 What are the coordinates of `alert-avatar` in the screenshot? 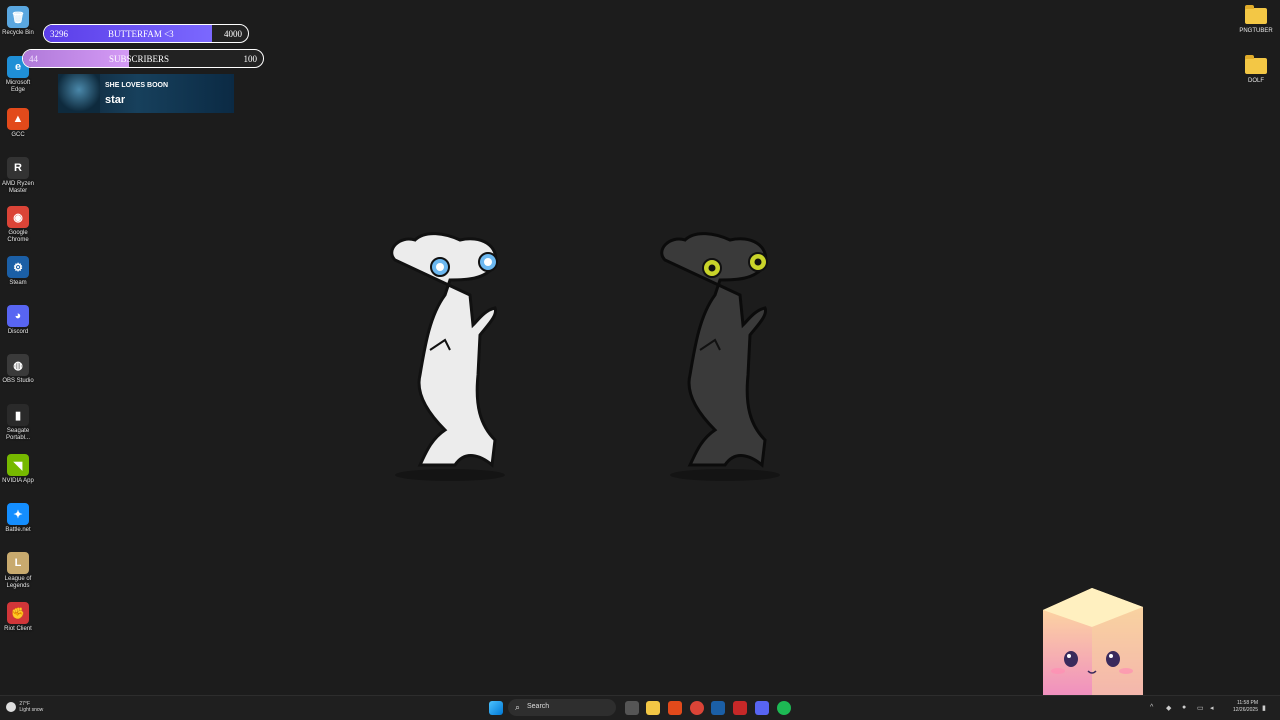 It's located at (79, 93).